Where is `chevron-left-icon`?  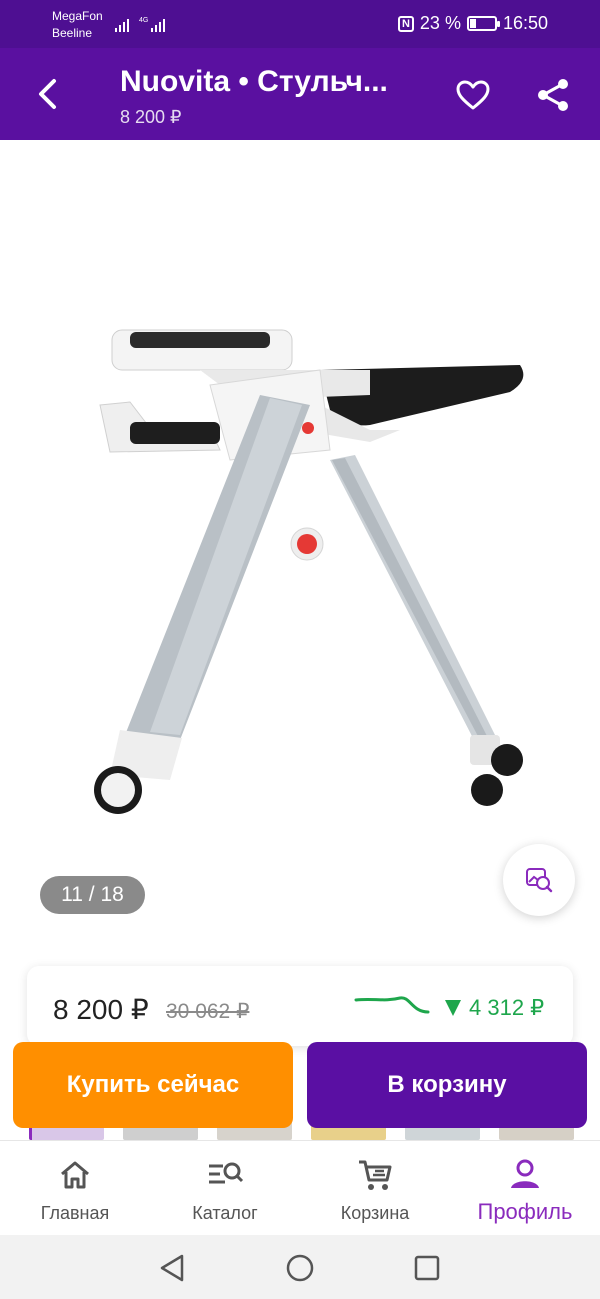 chevron-left-icon is located at coordinates (47, 94).